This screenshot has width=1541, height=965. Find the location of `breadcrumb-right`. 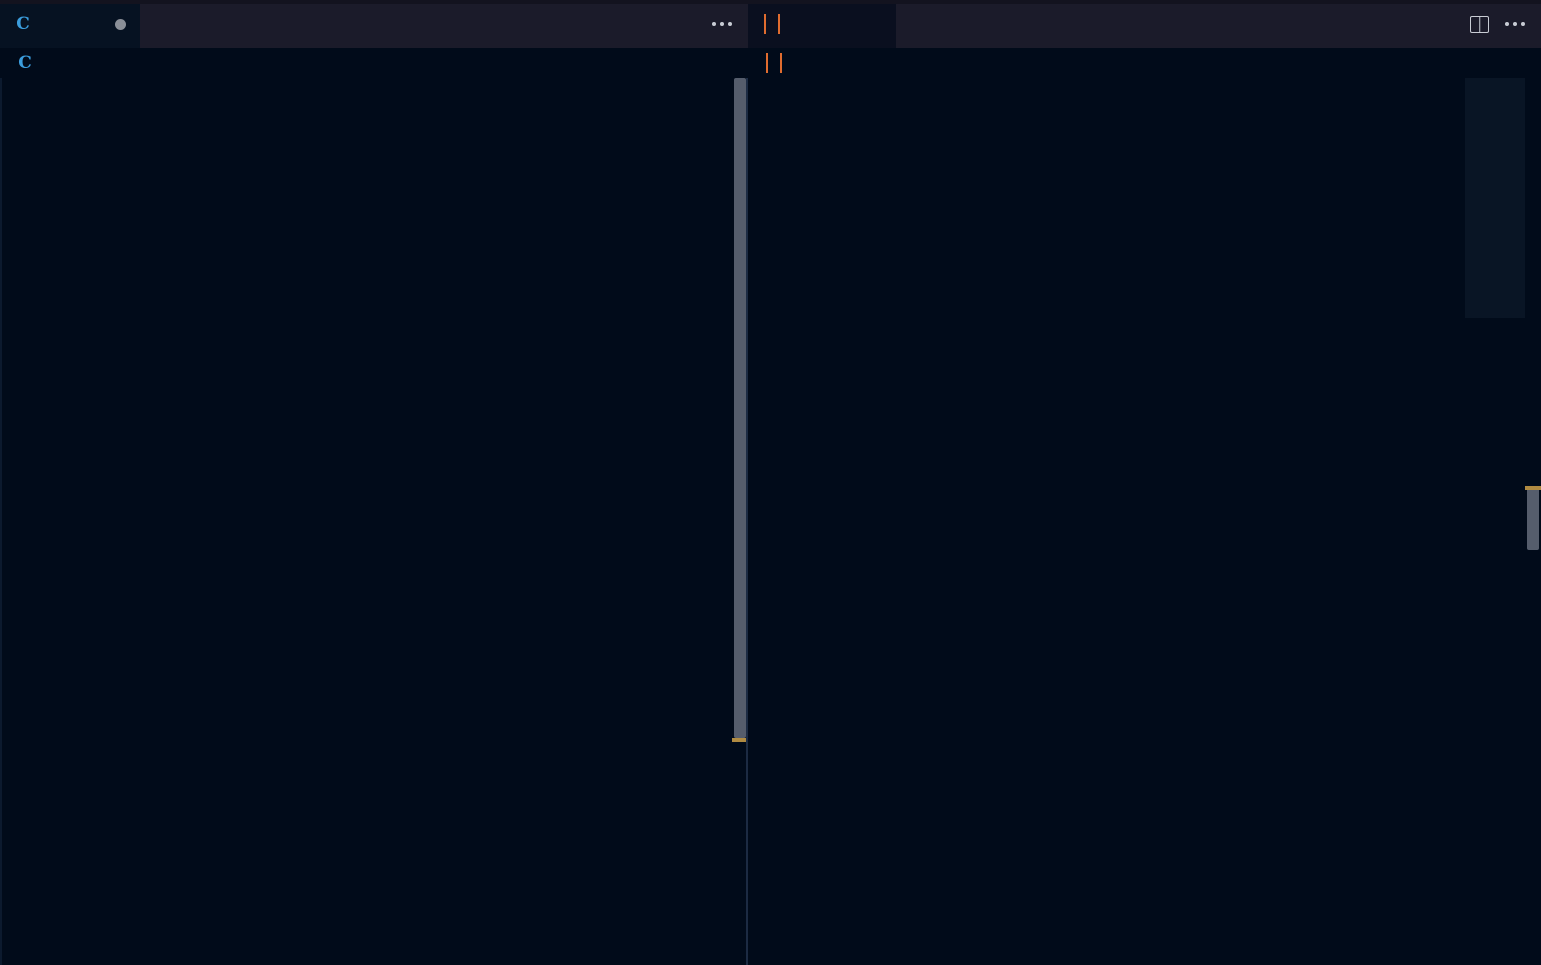

breadcrumb-right is located at coordinates (1144, 63).